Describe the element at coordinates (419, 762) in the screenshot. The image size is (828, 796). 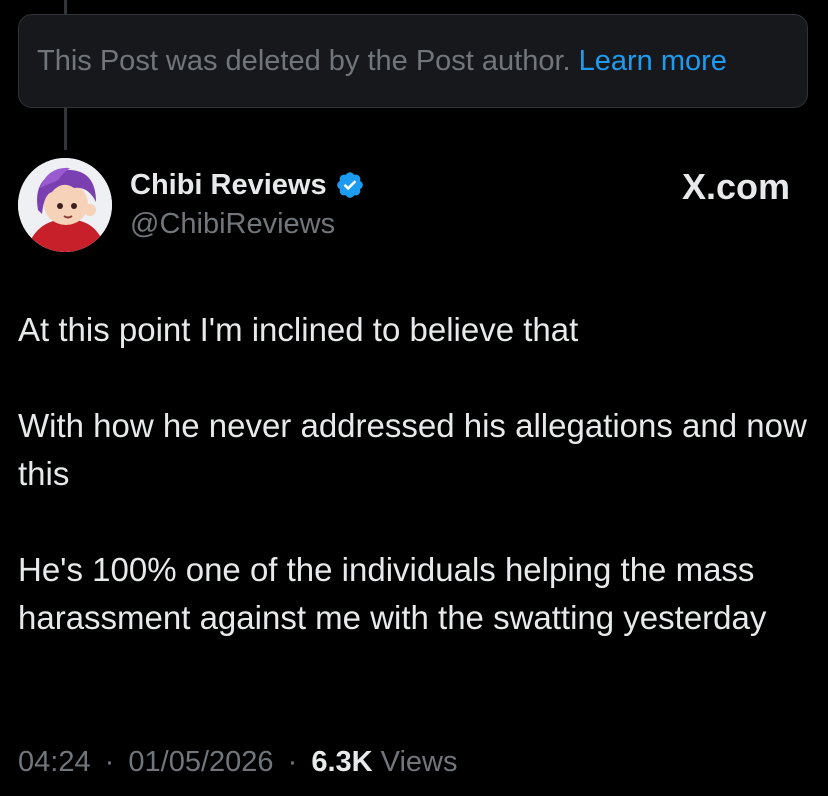
I see `views-label: Views` at that location.